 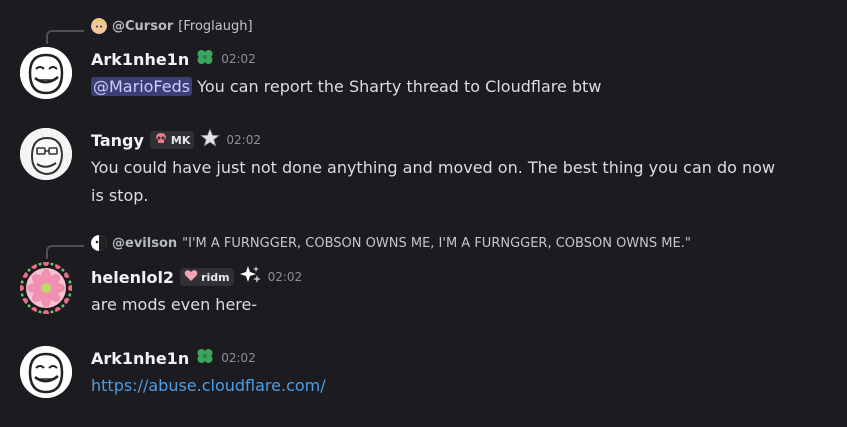 I want to click on heart-icon, so click(x=191, y=277).